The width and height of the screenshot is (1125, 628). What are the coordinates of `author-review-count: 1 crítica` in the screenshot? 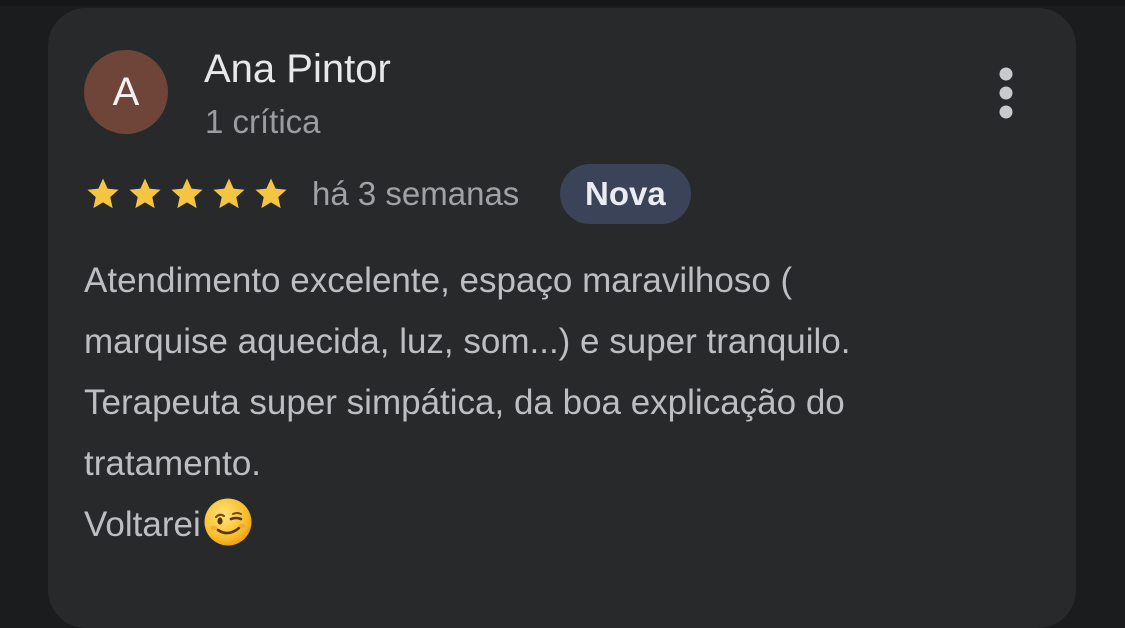 It's located at (263, 121).